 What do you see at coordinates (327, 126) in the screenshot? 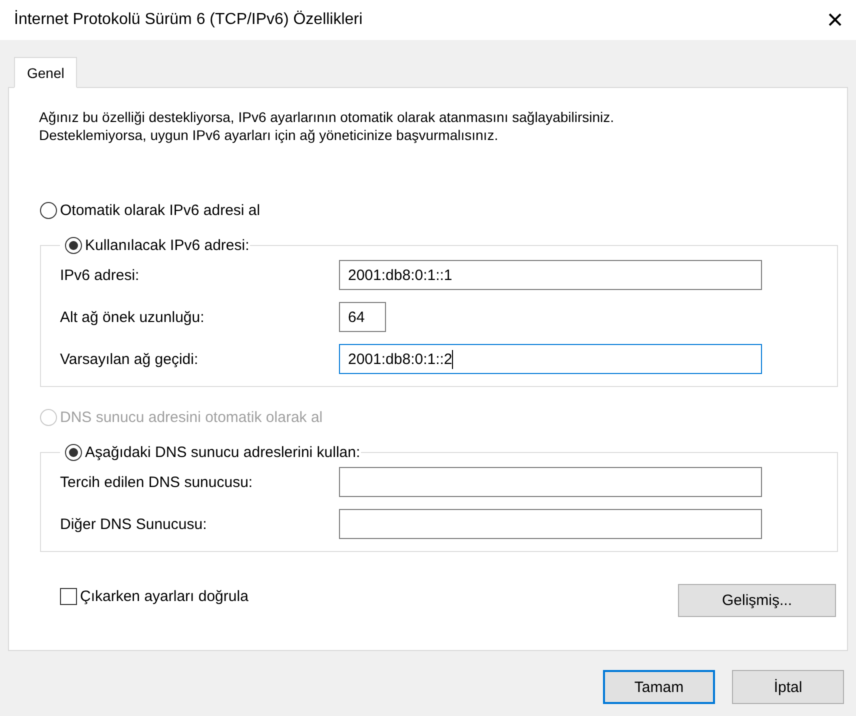
I see `description-text: Ağınız bu özelliği destekliyorsa, IPv6 ayarlarının otomatik olarak atanmasını sağlayabilirsiniz. Desteklemiyorsa, uygun IPv6 ayarları için ağ yöneticinize başvurmalısınız.` at bounding box center [327, 126].